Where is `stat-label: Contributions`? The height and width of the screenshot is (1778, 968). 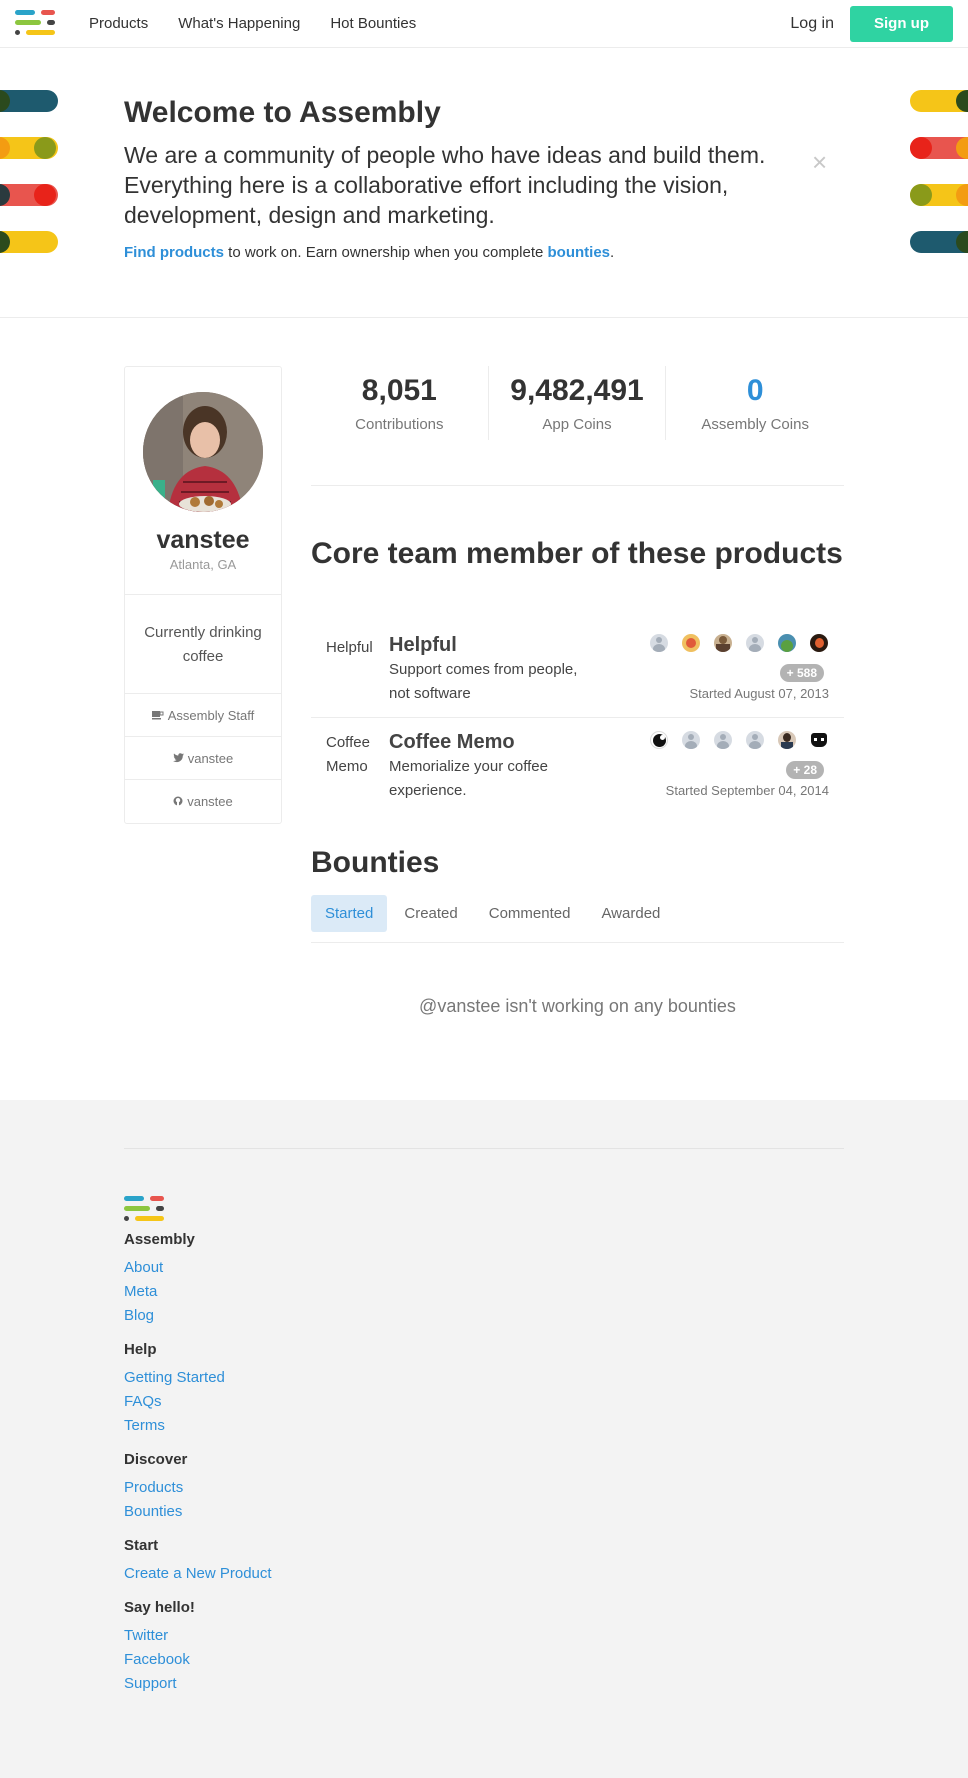
stat-label: Contributions is located at coordinates (399, 424).